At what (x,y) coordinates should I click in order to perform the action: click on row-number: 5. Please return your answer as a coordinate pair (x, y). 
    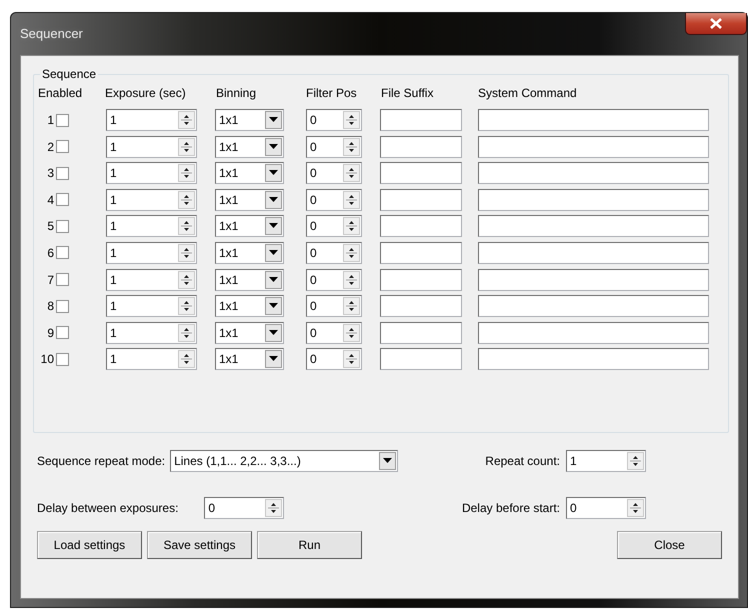
    Looking at the image, I should click on (50, 226).